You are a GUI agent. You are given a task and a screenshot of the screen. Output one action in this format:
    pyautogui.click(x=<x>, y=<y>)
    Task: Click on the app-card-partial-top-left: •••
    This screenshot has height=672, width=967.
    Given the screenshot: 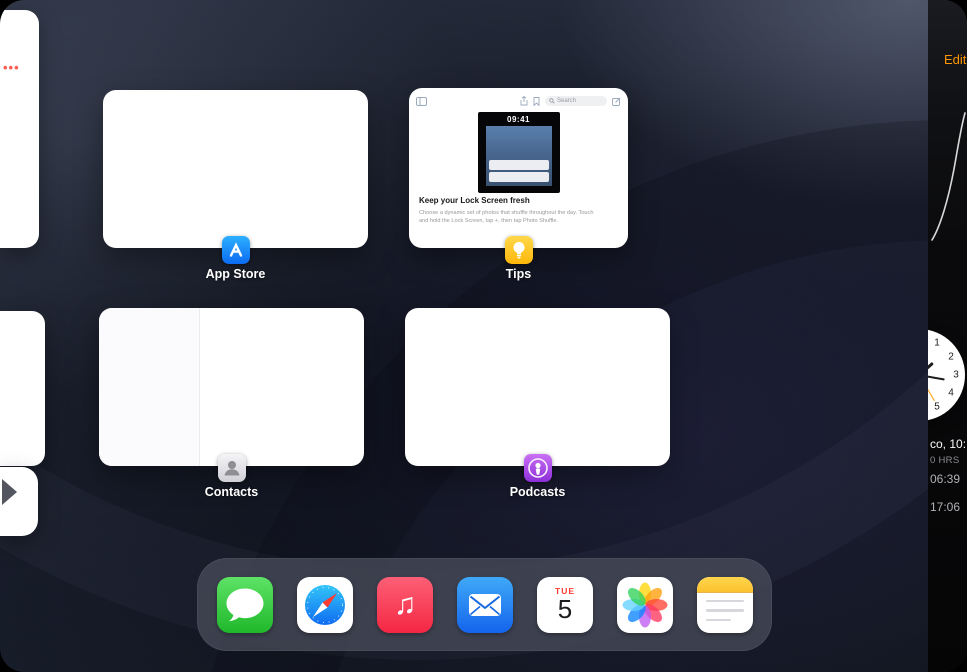 What is the action you would take?
    pyautogui.click(x=19, y=129)
    